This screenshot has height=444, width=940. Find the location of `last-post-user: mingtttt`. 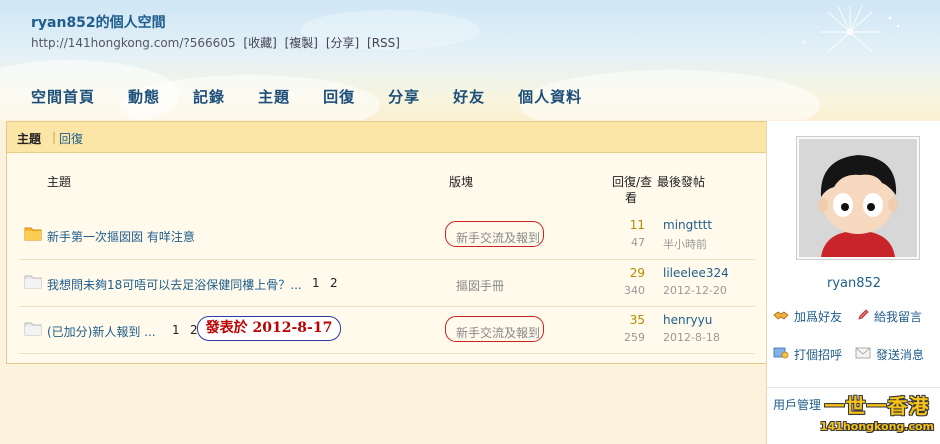

last-post-user: mingtttt is located at coordinates (687, 225).